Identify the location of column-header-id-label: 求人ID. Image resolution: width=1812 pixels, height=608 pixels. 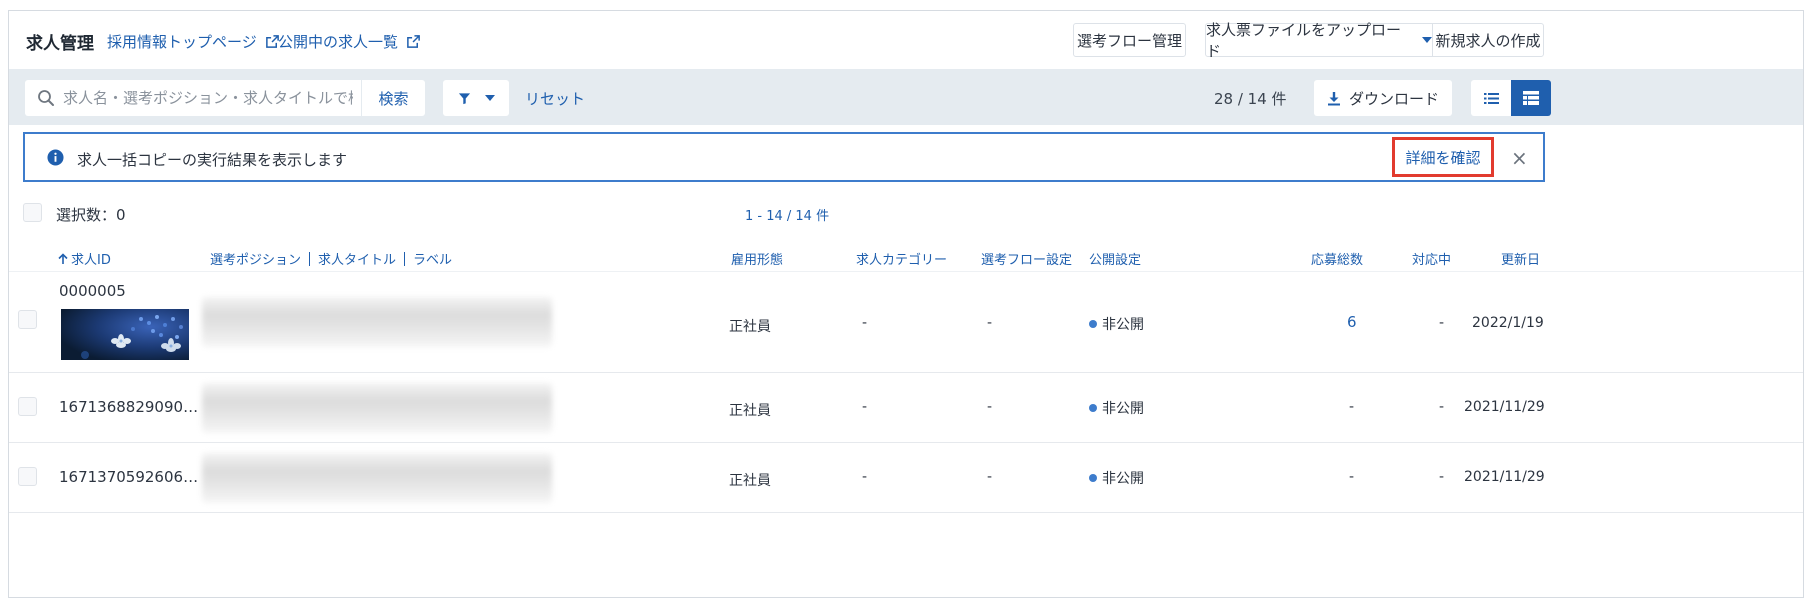
(91, 260).